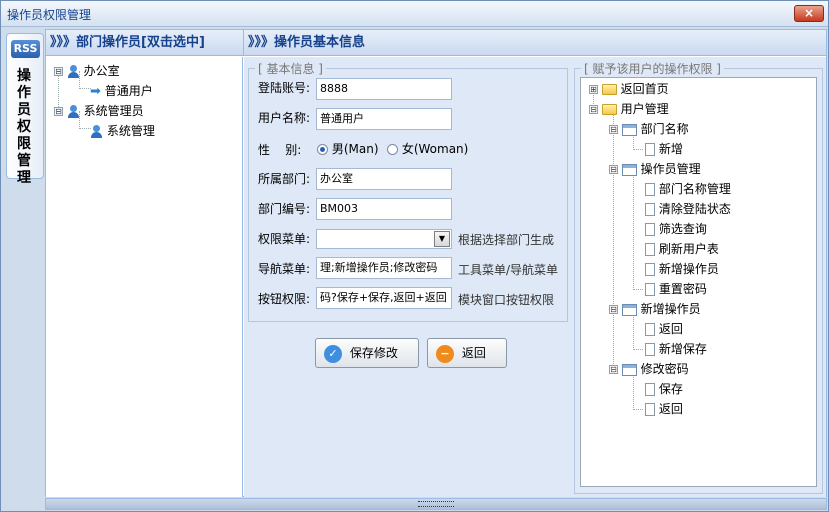  I want to click on perm-node-new-save: 新增保存, so click(676, 349).